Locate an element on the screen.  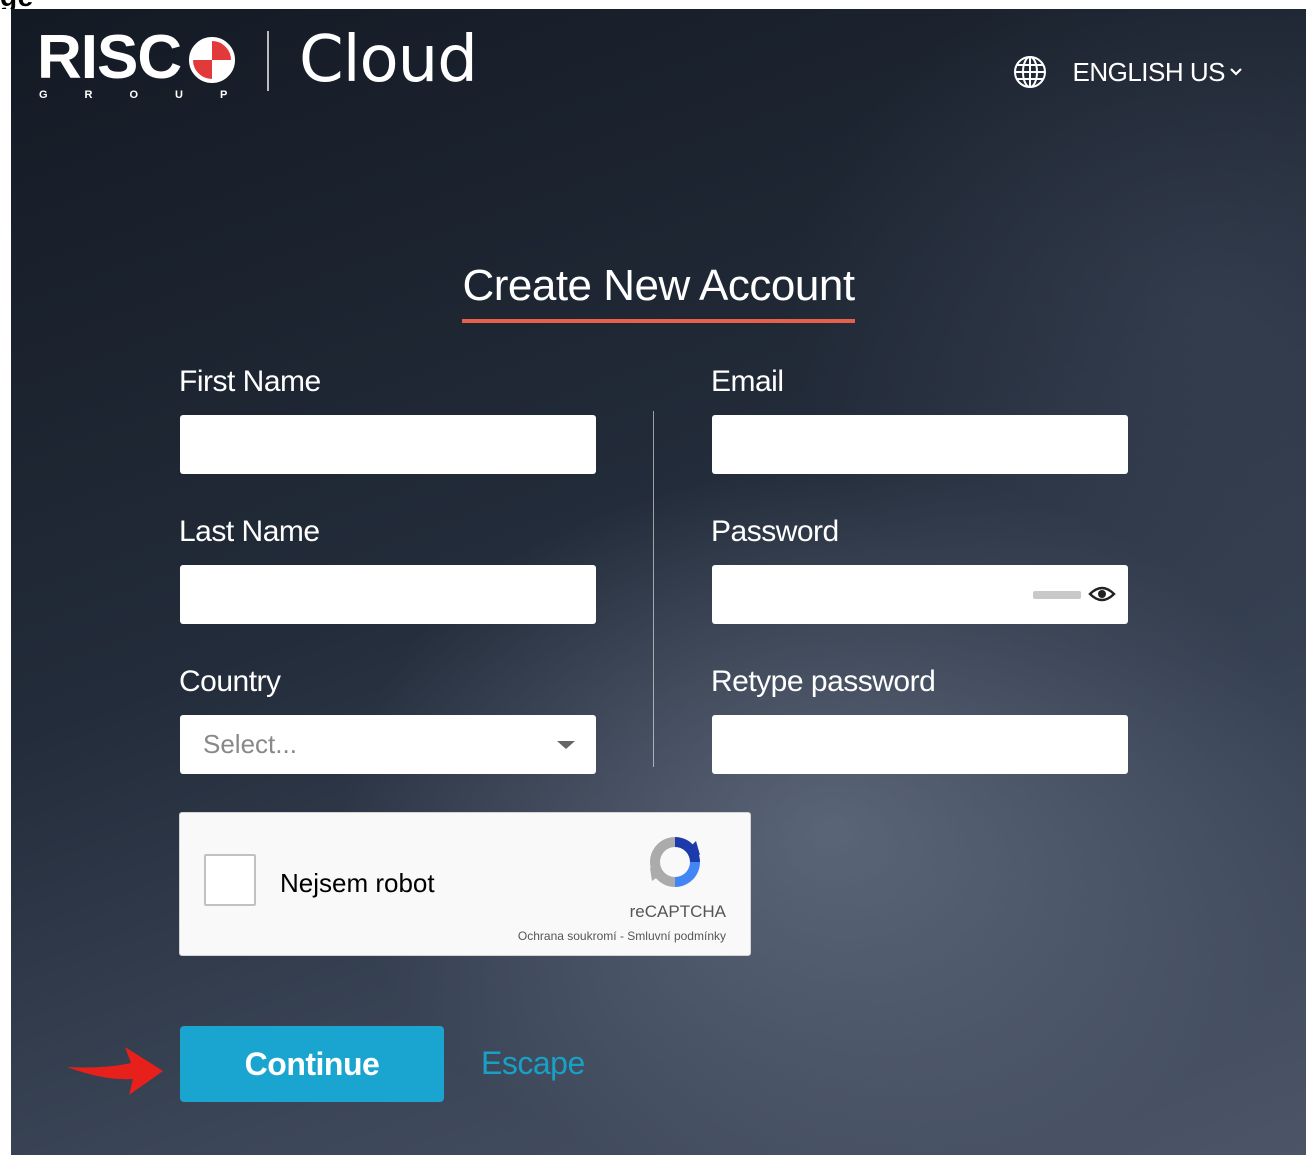
password-label: Password is located at coordinates (775, 531).